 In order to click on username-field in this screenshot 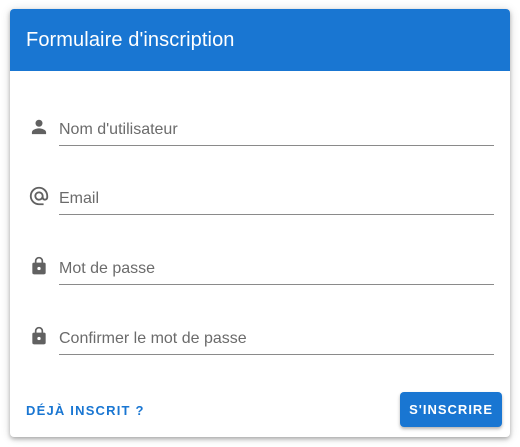, I will do `click(261, 128)`.